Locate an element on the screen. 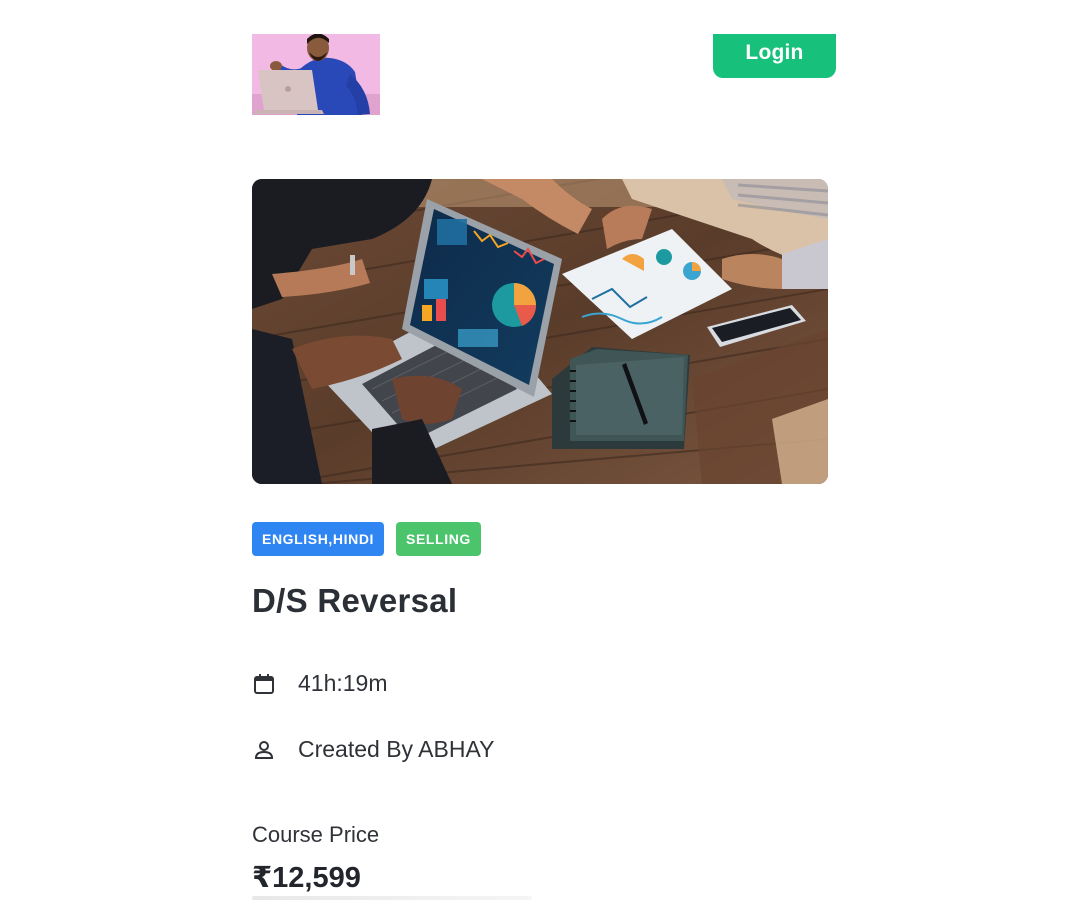 The image size is (1080, 900). course-tags: ENGLISH,HINDI SELLING is located at coordinates (366, 539).